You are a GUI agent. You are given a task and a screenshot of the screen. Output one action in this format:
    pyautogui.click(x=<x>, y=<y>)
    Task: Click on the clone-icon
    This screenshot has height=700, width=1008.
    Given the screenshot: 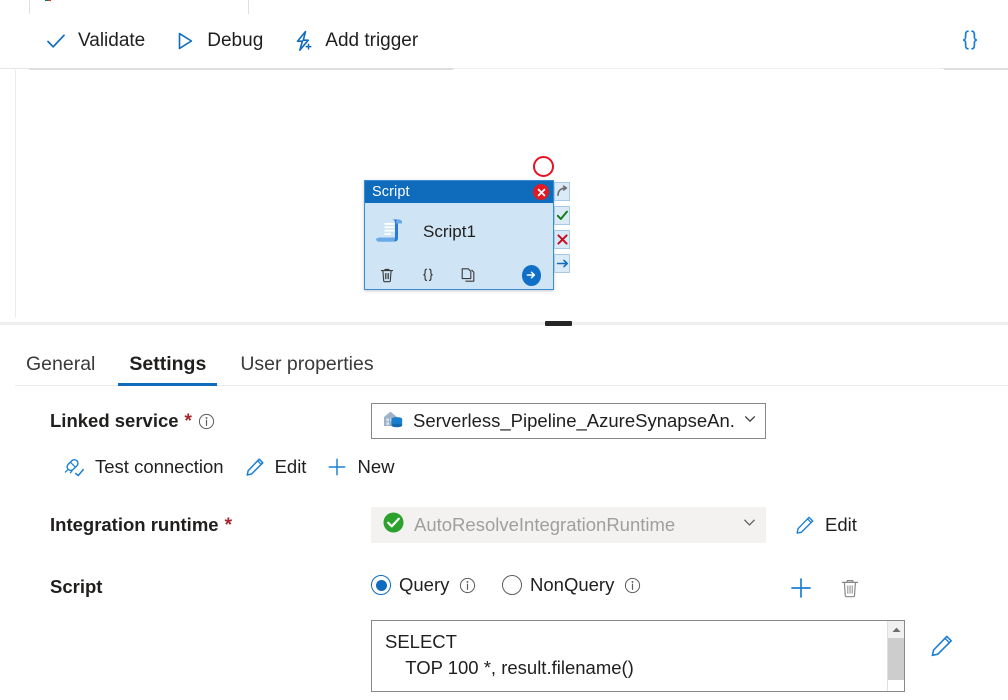 What is the action you would take?
    pyautogui.click(x=468, y=275)
    